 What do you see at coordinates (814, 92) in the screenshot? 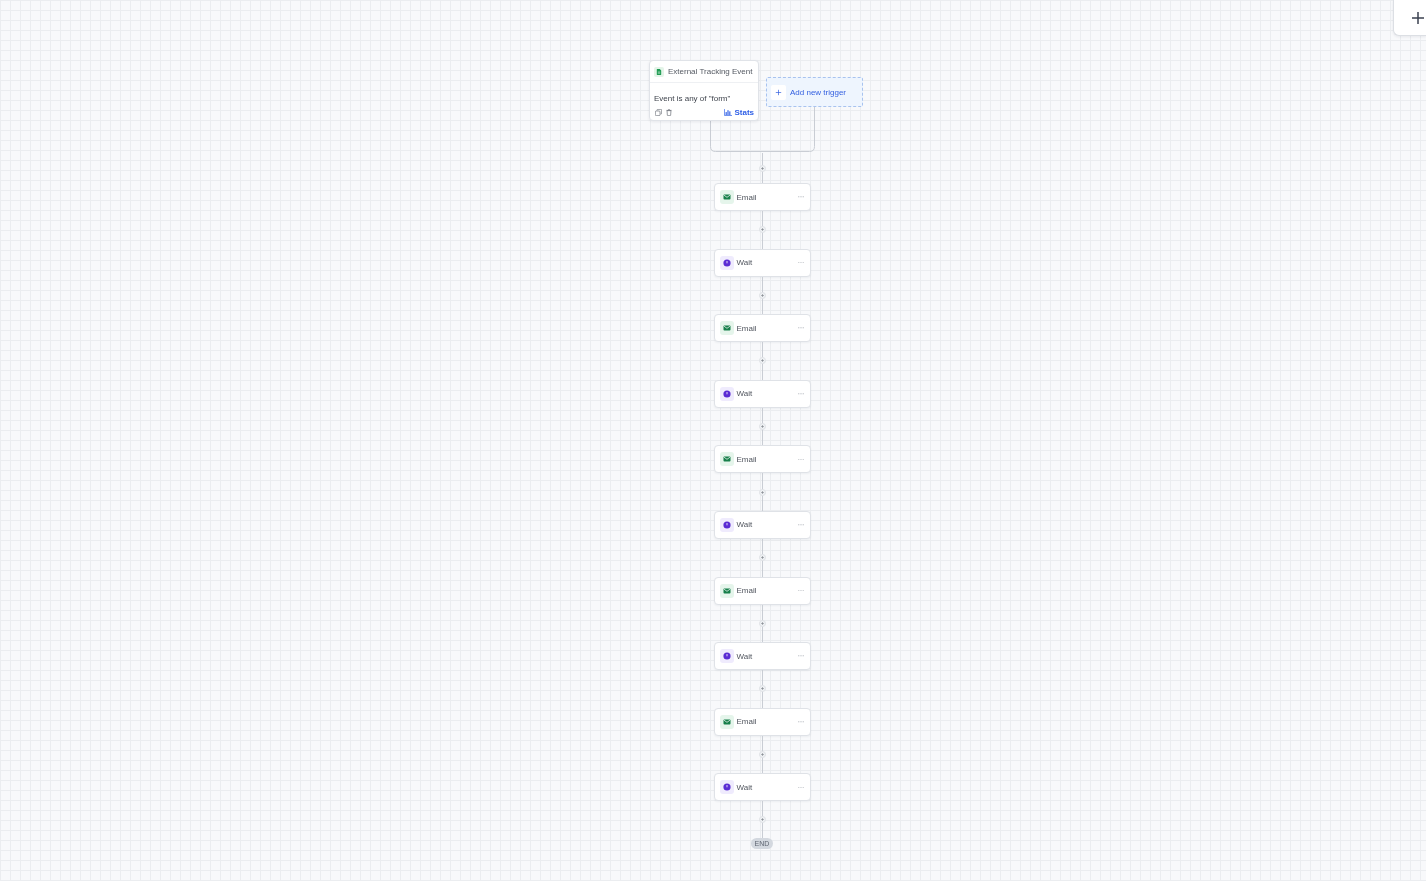
I see `add-trigger-button: Add new trigger` at bounding box center [814, 92].